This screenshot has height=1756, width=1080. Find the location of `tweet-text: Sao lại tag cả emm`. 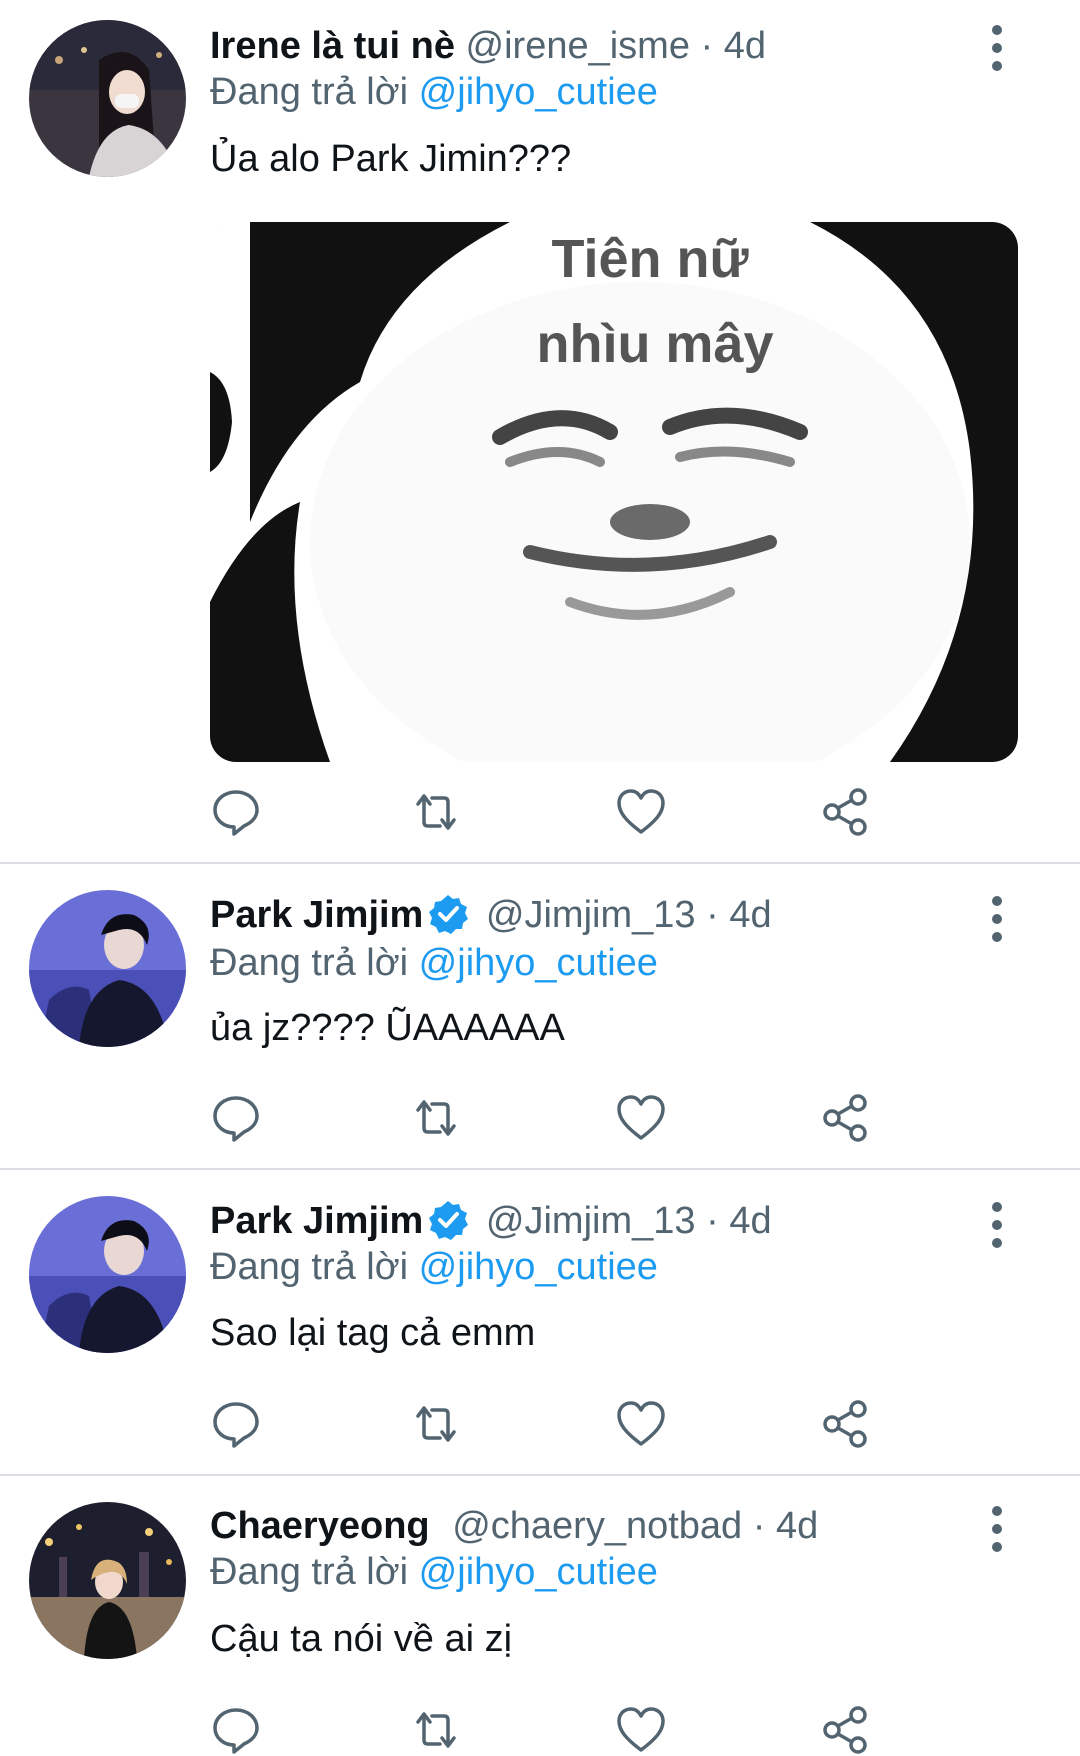

tweet-text: Sao lại tag cả emm is located at coordinates (373, 1333).